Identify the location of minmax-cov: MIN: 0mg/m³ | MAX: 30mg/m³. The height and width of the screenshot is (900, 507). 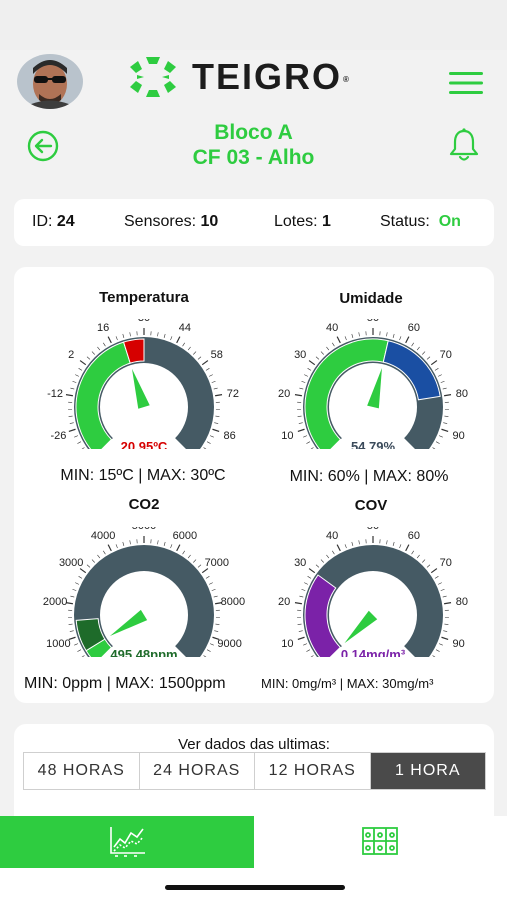
(347, 683).